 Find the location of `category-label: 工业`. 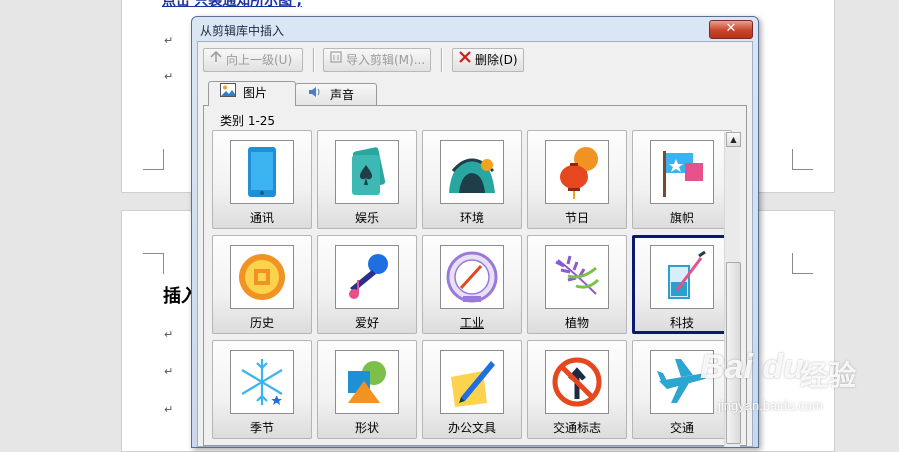

category-label: 工业 is located at coordinates (471, 323).